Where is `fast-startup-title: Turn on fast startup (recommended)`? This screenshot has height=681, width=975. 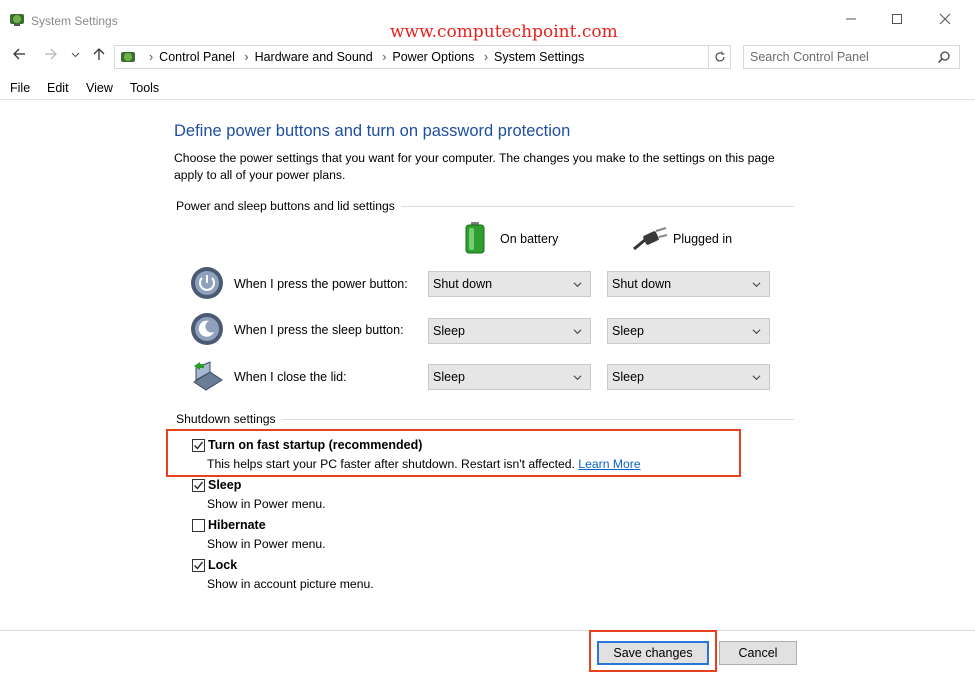 fast-startup-title: Turn on fast startup (recommended) is located at coordinates (315, 445).